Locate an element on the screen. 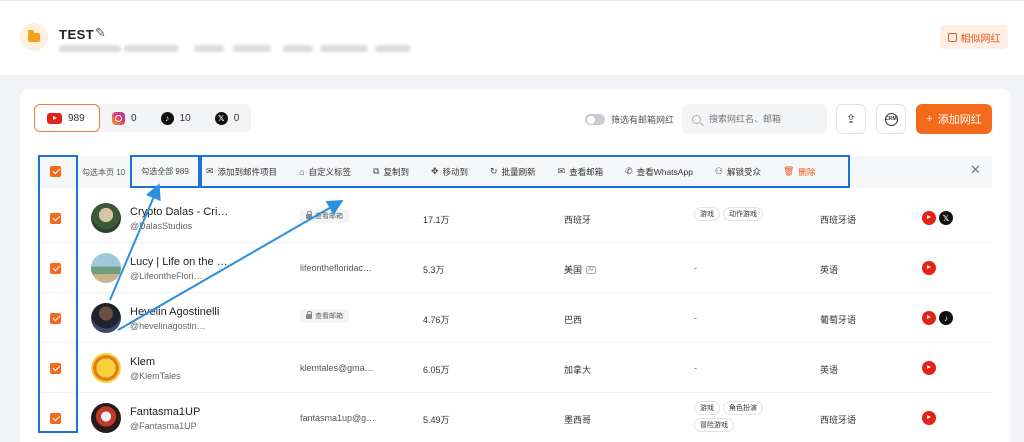 The height and width of the screenshot is (442, 1024). instagram-icon is located at coordinates (118, 118).